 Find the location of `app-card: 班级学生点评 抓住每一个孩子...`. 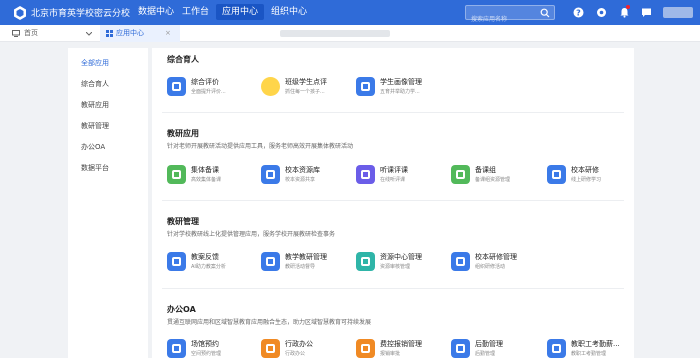

app-card: 班级学生点评 抓住每一个孩子... is located at coordinates (306, 87).